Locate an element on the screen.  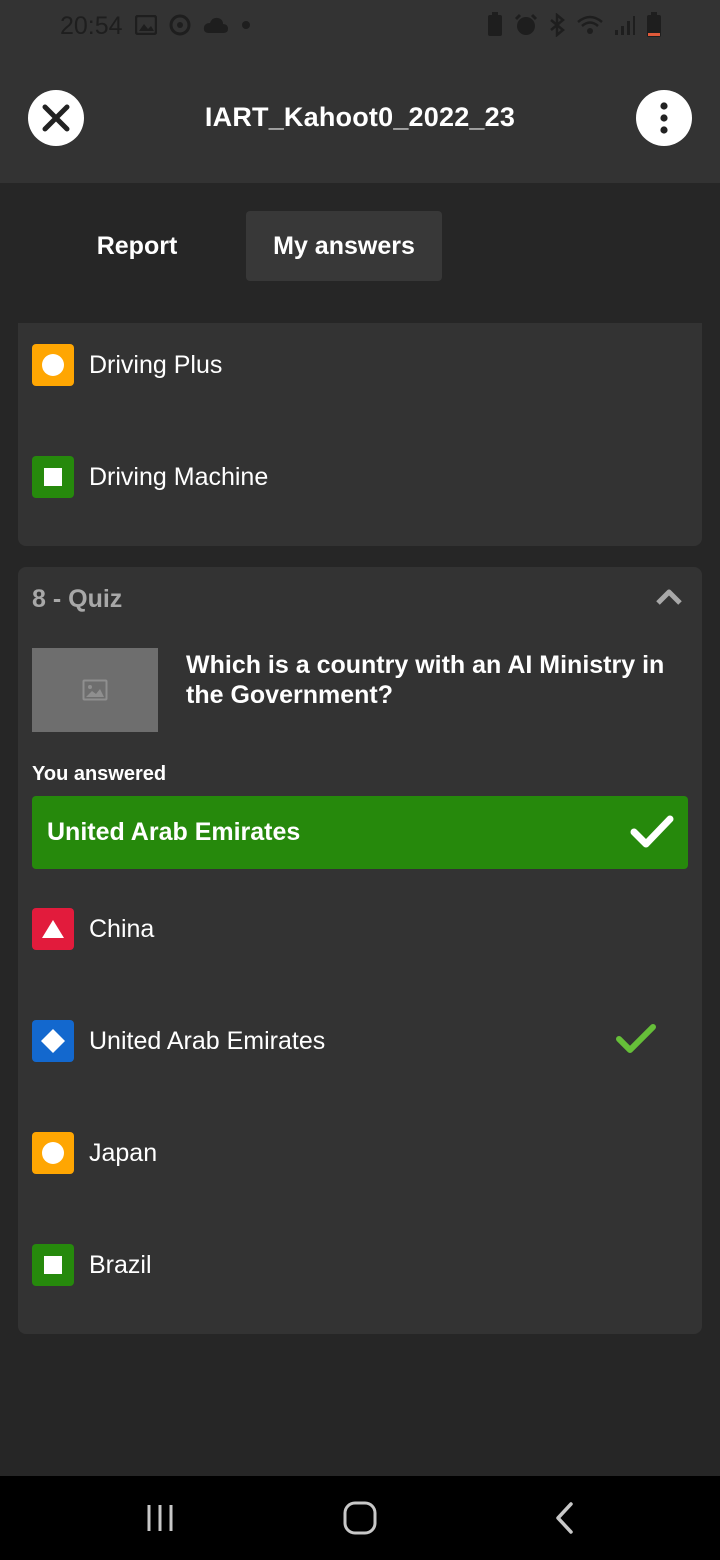
battery-icon is located at coordinates (654, 24).